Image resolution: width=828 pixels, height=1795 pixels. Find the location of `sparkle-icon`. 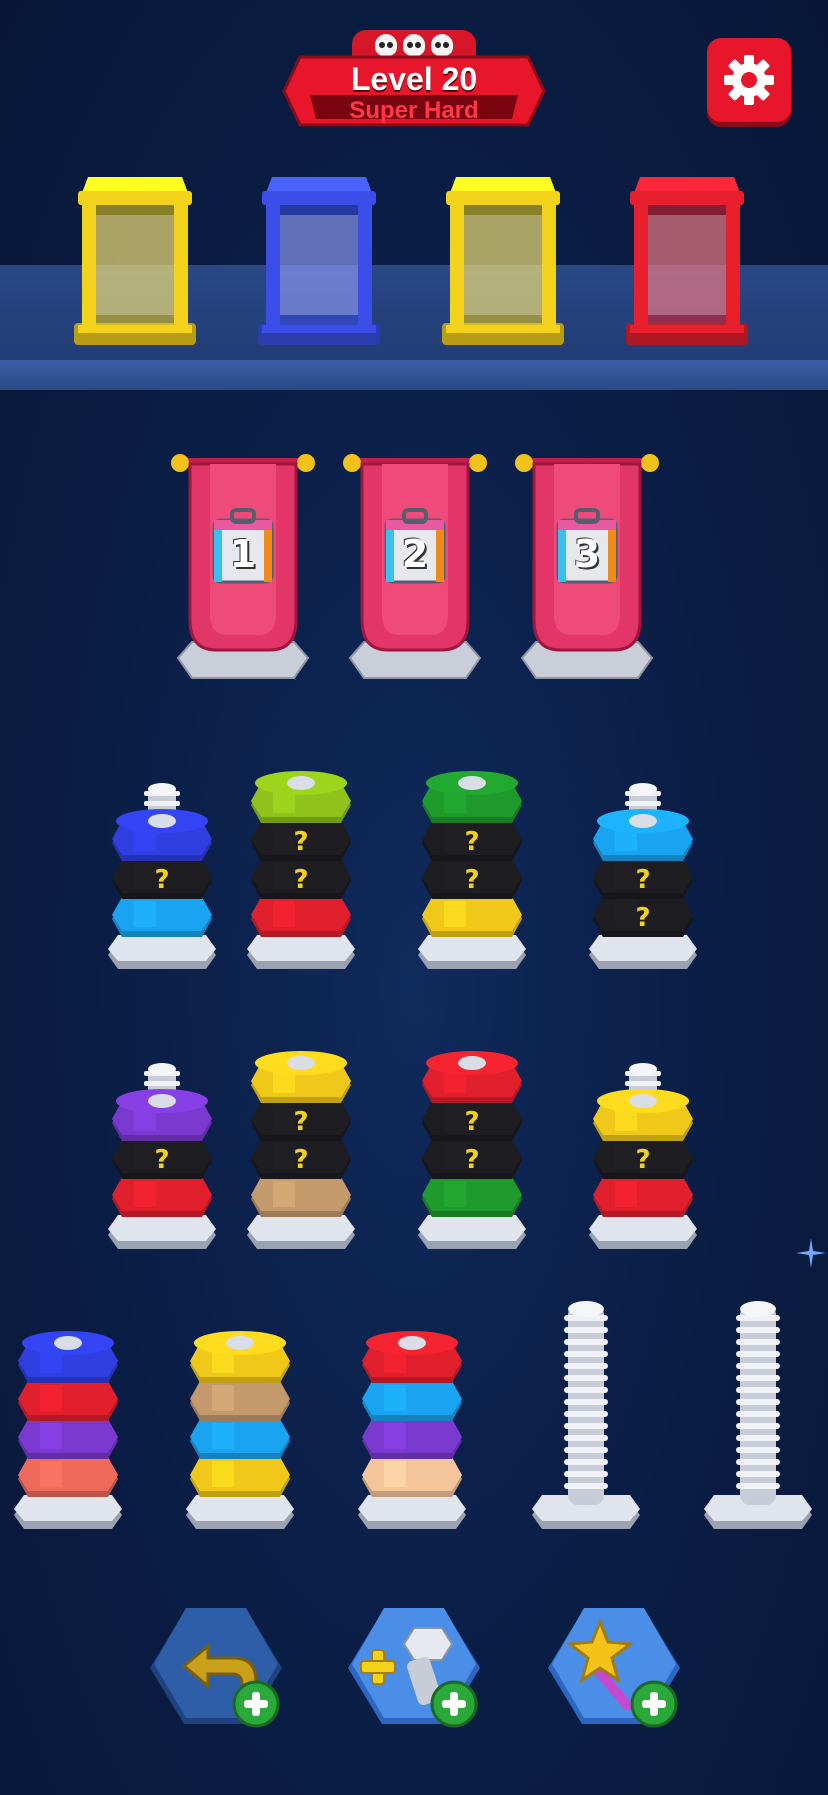

sparkle-icon is located at coordinates (811, 1253).